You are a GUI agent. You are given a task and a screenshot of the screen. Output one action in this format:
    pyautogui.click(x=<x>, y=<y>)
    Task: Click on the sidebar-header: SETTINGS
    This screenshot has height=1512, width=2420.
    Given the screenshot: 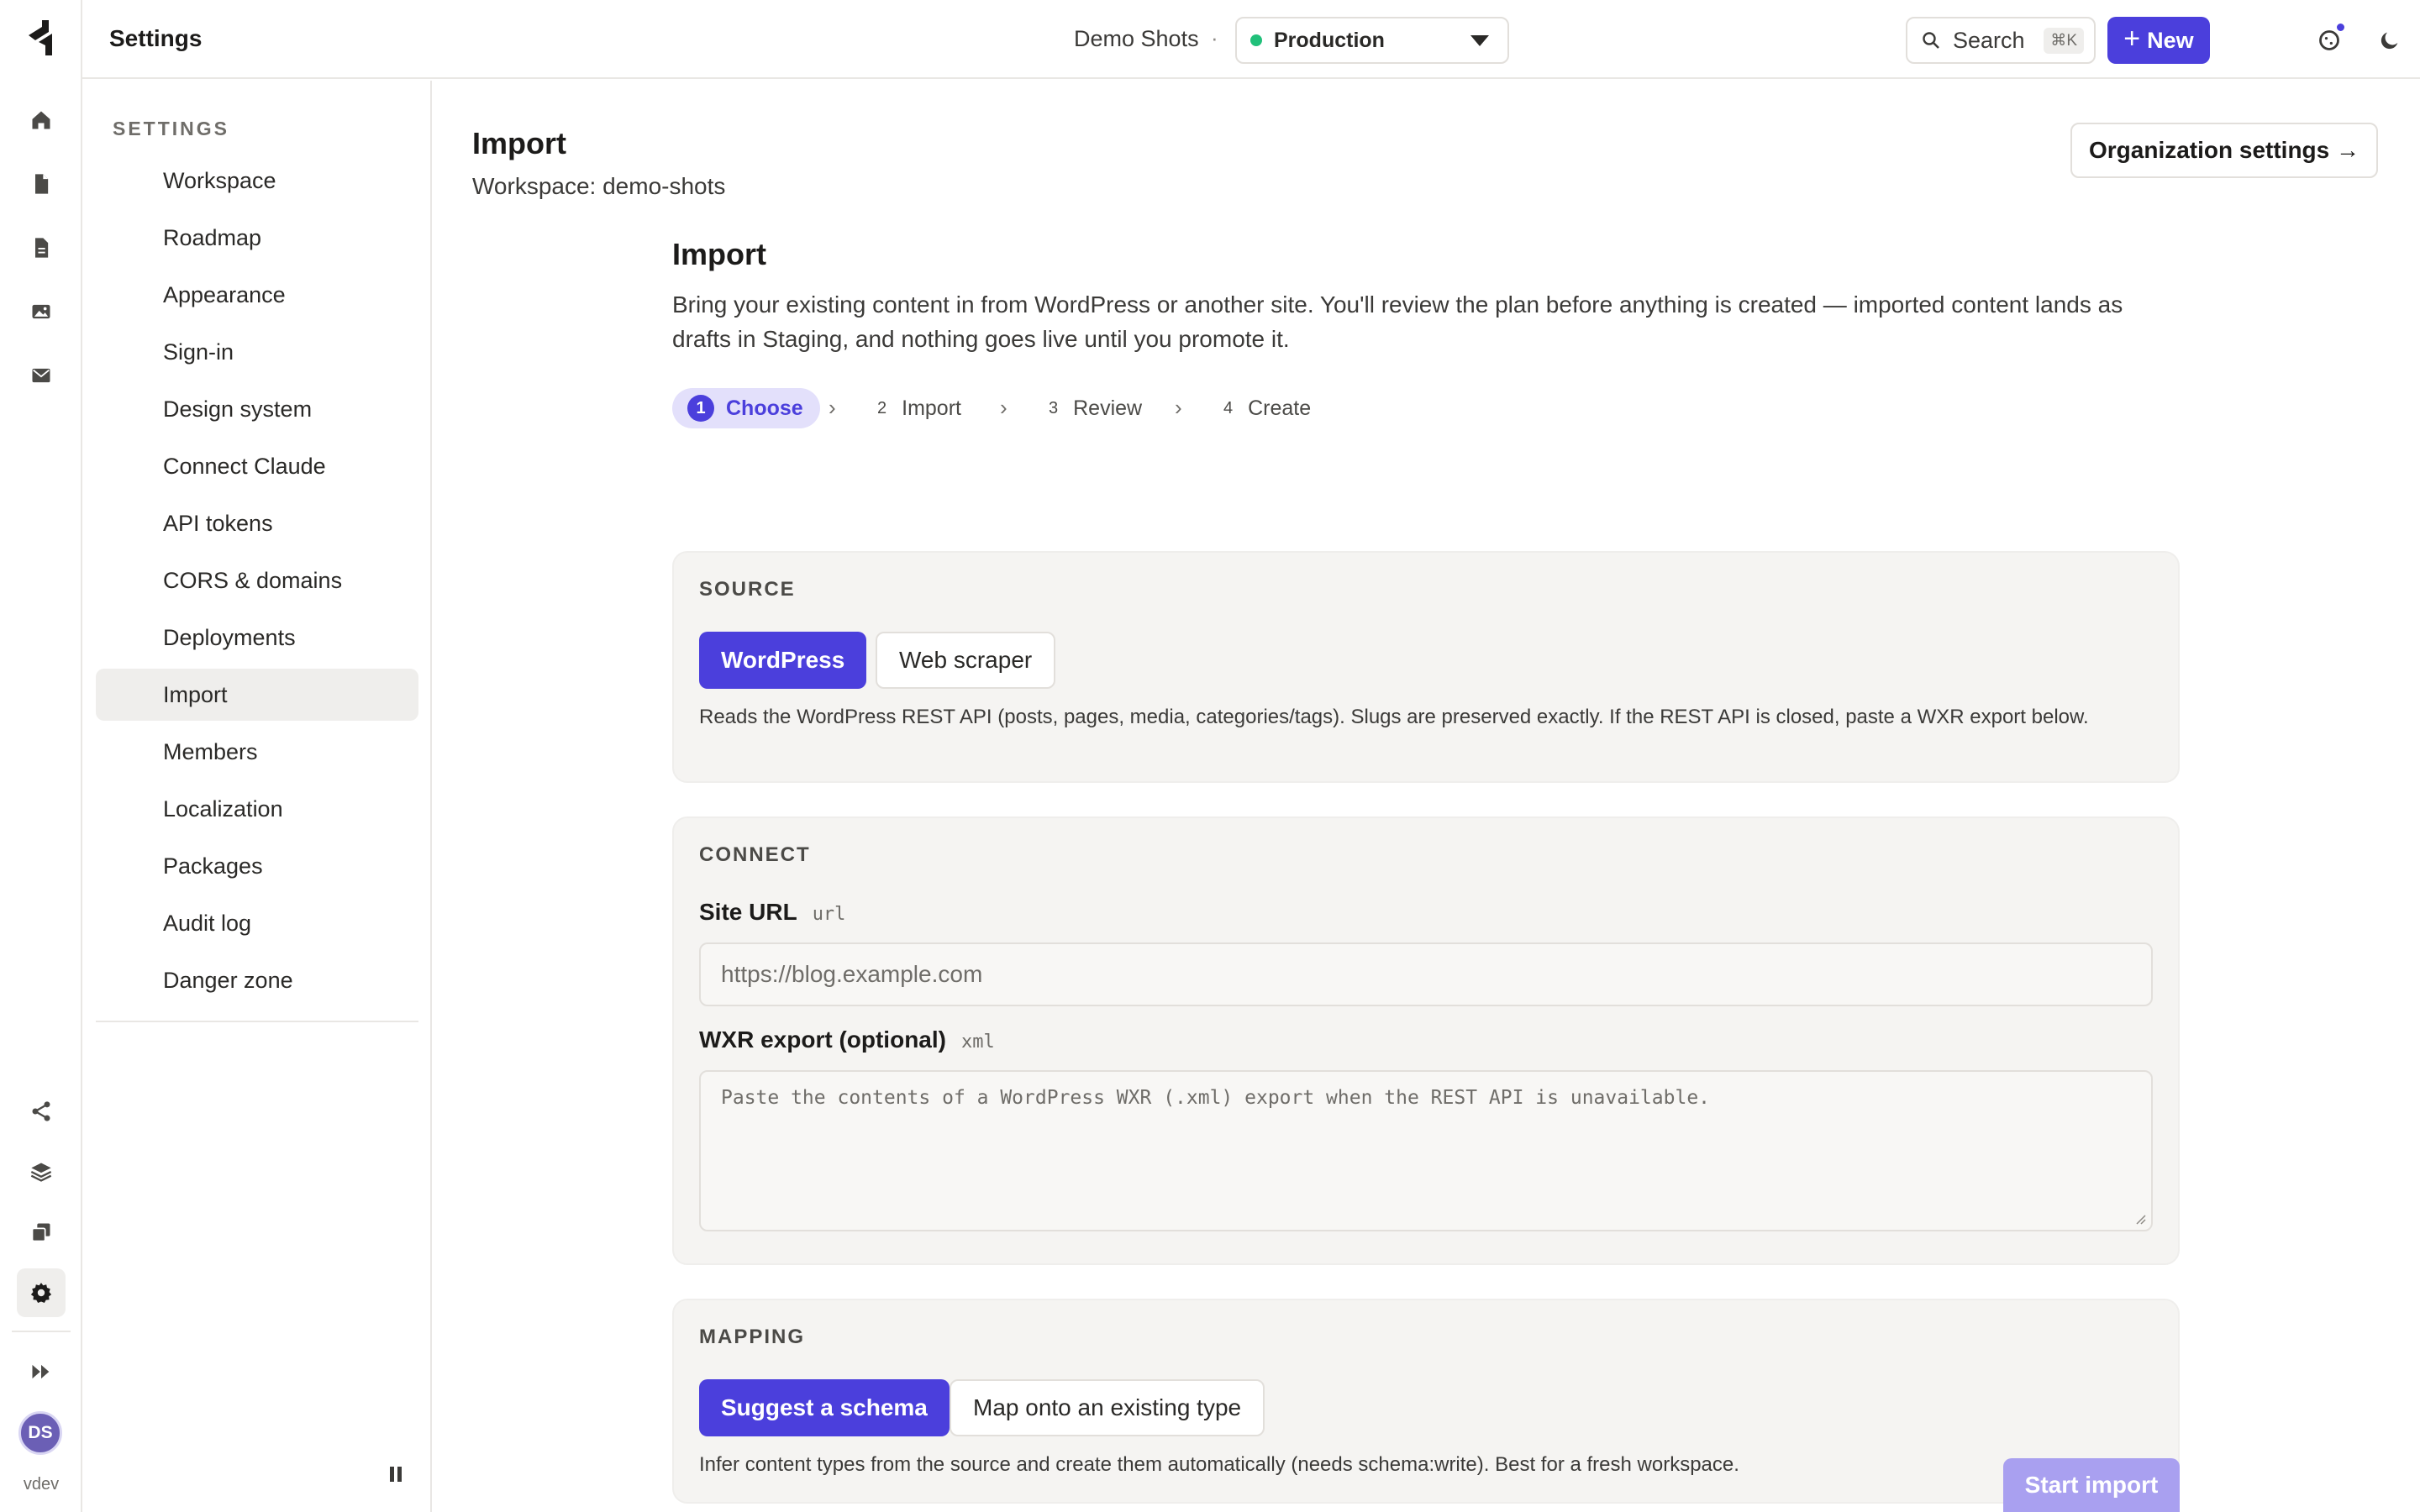 What is the action you would take?
    pyautogui.click(x=172, y=128)
    